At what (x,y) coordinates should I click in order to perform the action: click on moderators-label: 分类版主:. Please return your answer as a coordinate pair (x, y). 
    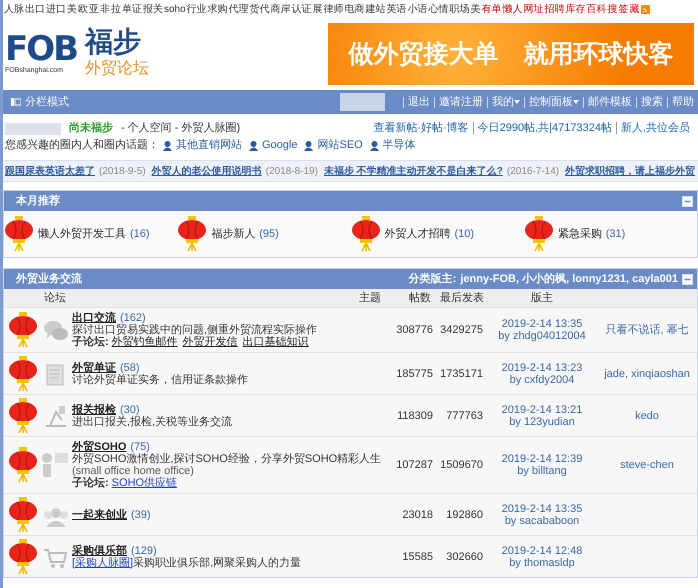
    Looking at the image, I should click on (432, 279).